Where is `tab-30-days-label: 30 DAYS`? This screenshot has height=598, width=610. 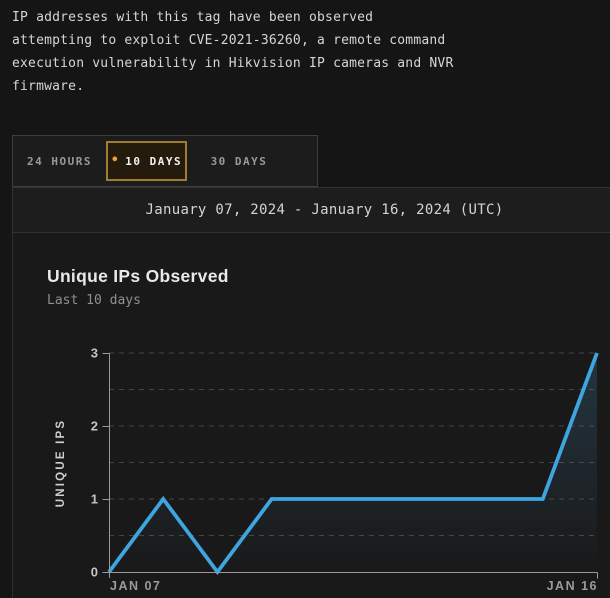 tab-30-days-label: 30 DAYS is located at coordinates (239, 161).